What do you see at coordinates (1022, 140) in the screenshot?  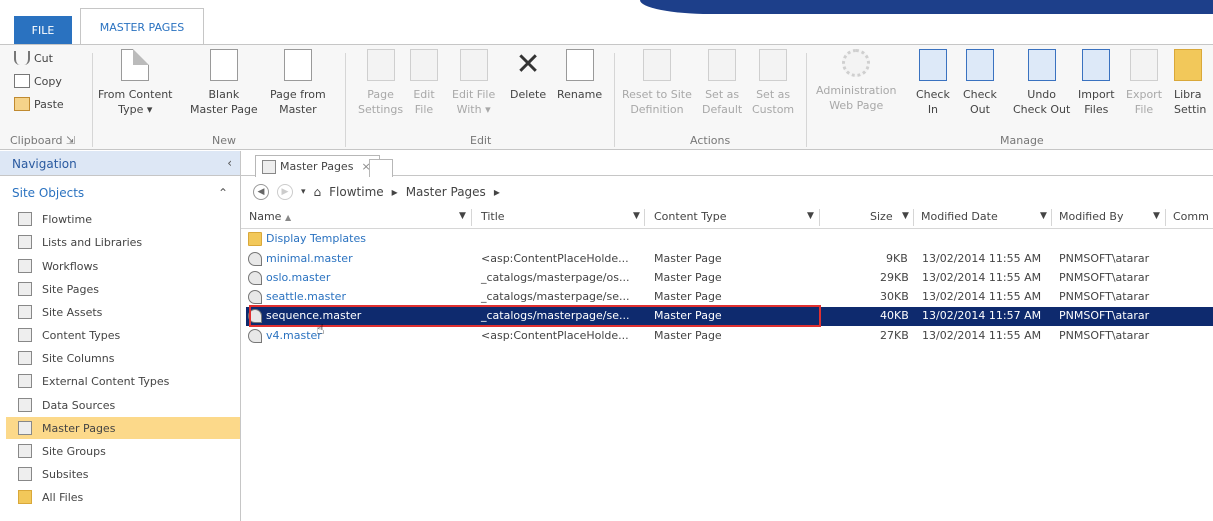 I see `group-label-manage: Manage` at bounding box center [1022, 140].